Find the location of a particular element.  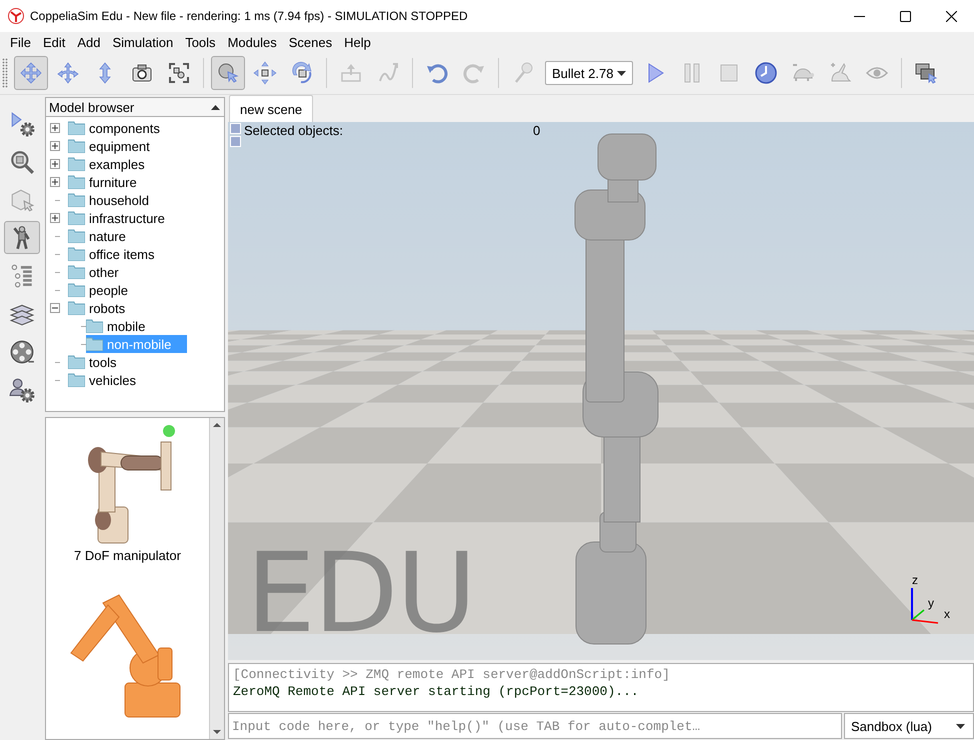

menu-item: Scenes is located at coordinates (310, 42).